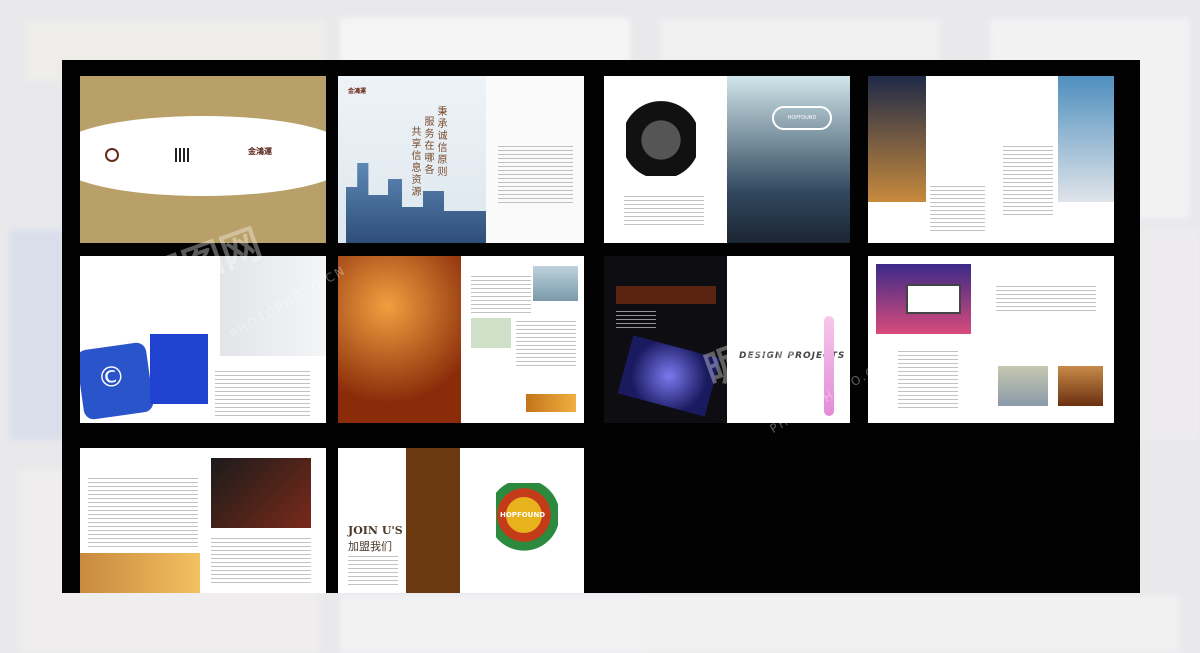 Image resolution: width=1200 pixels, height=653 pixels. I want to click on spread-intro: 金鴻運 秉承诚信原则 服务在哪各 共享信息资源, so click(461, 159).